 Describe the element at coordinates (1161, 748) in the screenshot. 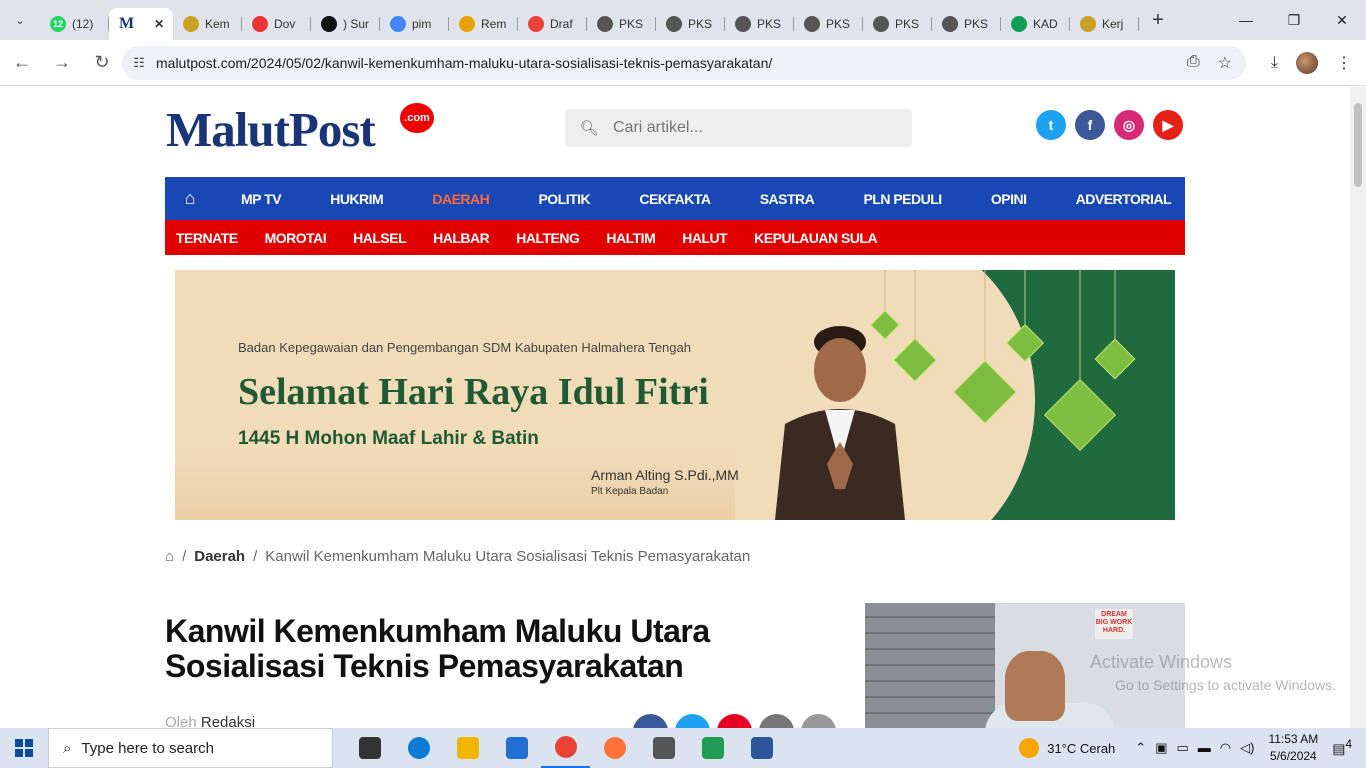

I see `meet-icon: ▣` at that location.